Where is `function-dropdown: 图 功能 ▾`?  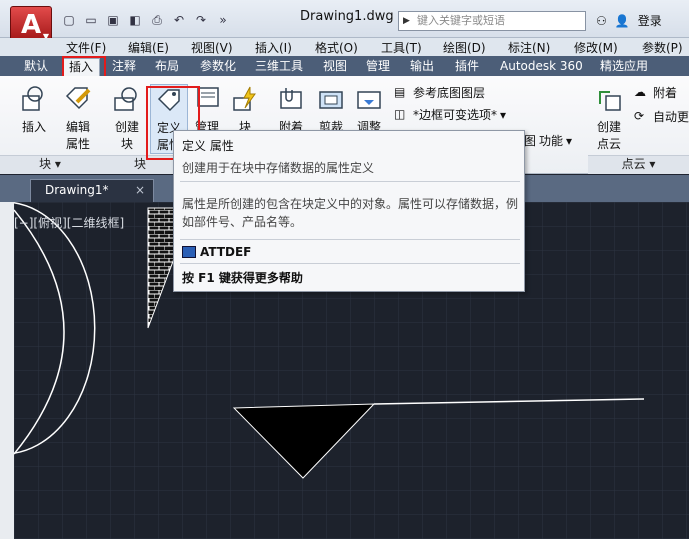
function-dropdown: 图 功能 ▾ is located at coordinates (548, 140).